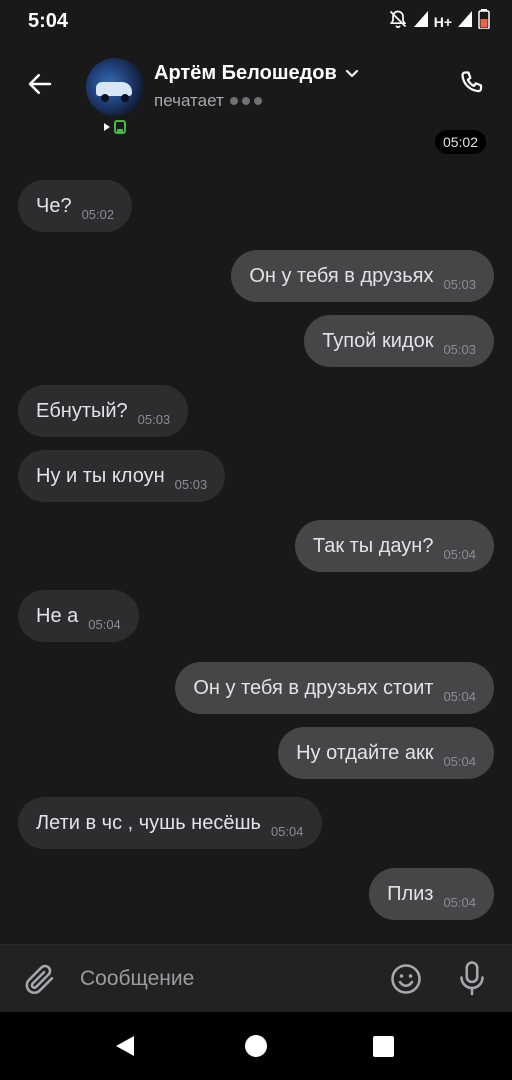 The image size is (512, 1080). Describe the element at coordinates (256, 22) in the screenshot. I see `status-bar: 5:04 H+` at that location.